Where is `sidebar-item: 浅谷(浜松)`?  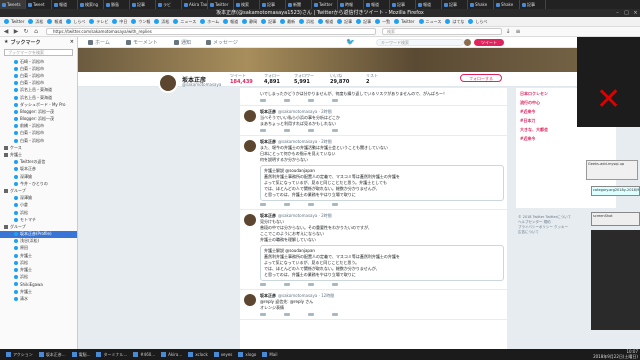
sidebar-item: 浅谷(浜松) is located at coordinates (38, 241).